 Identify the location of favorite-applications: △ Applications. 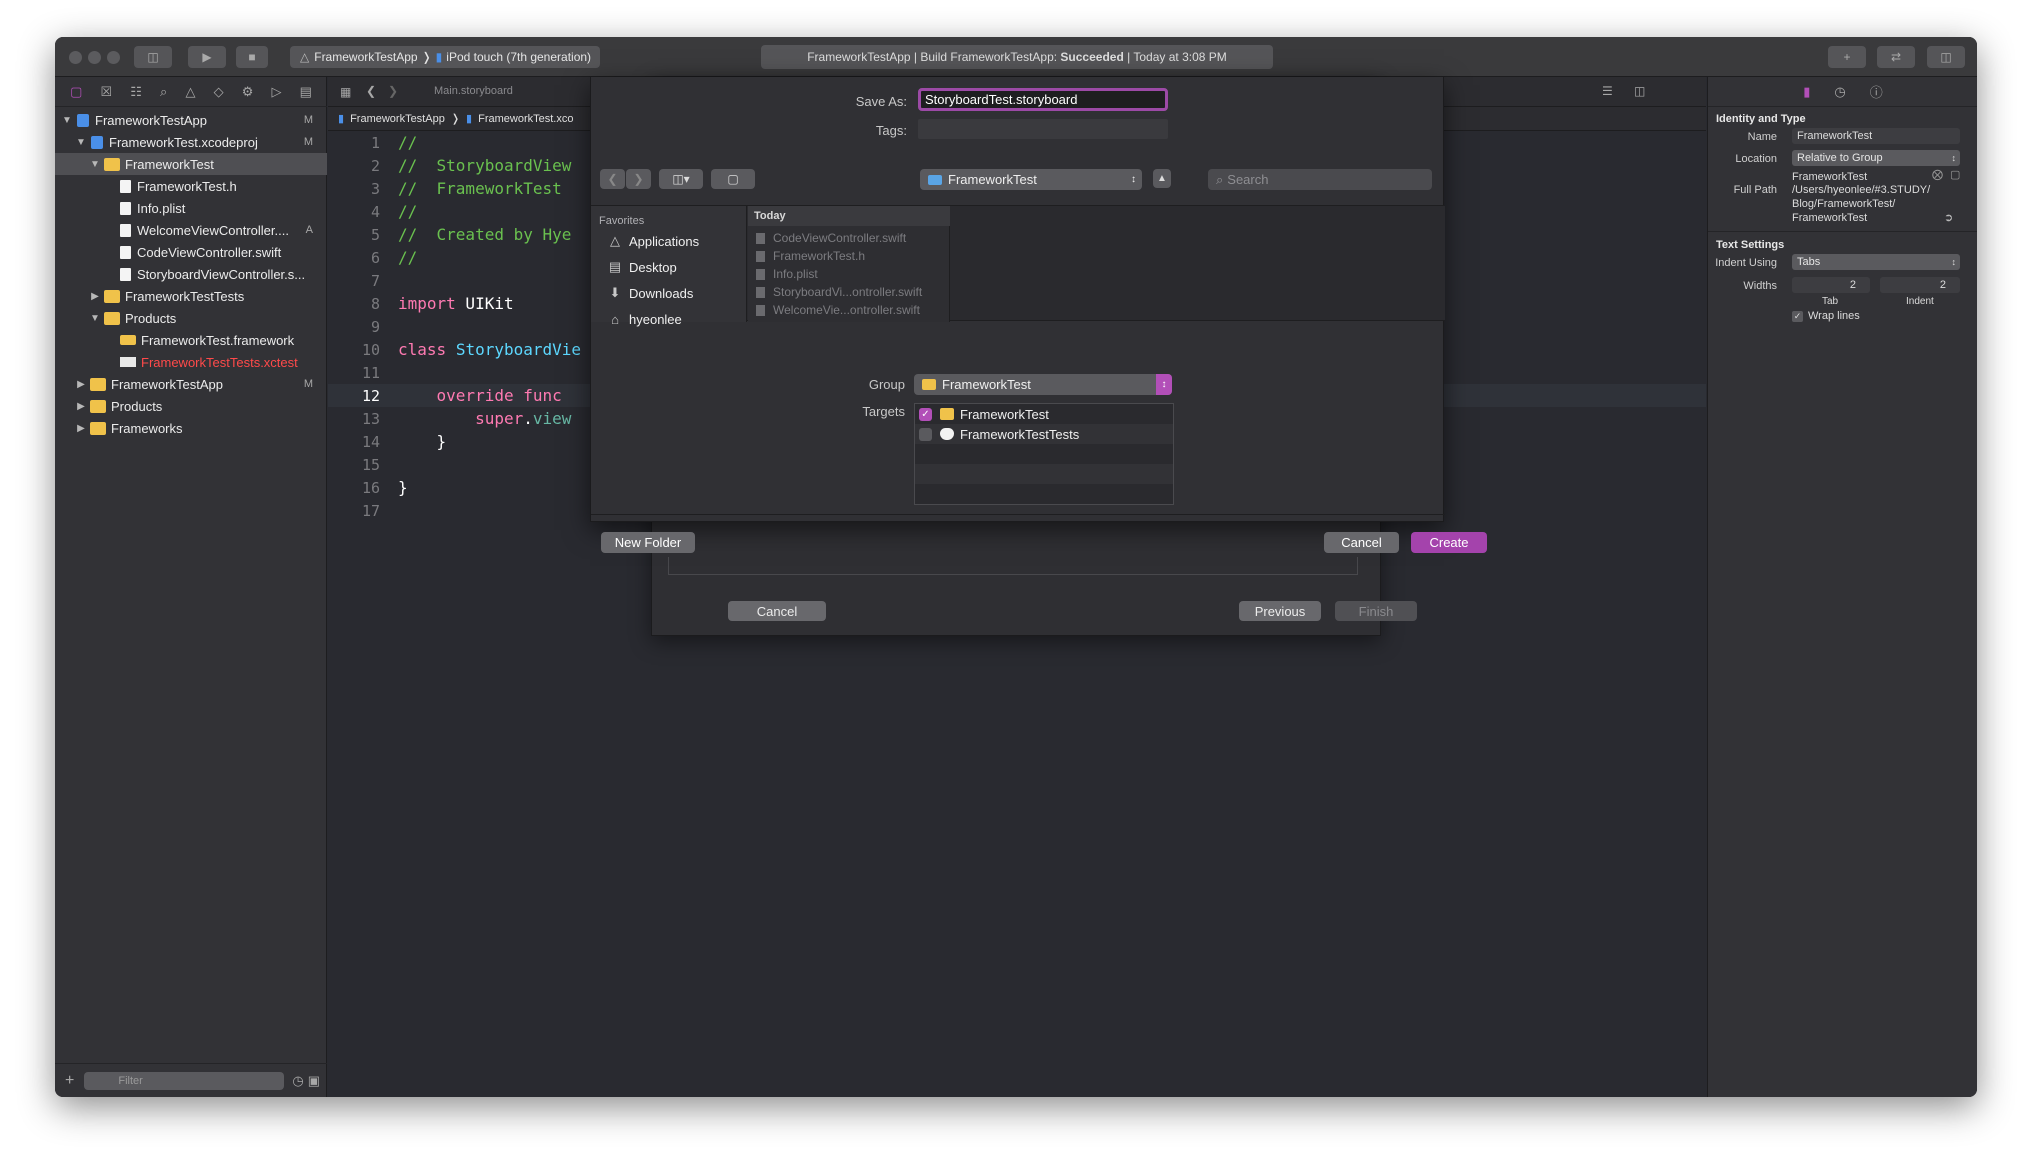
(653, 241).